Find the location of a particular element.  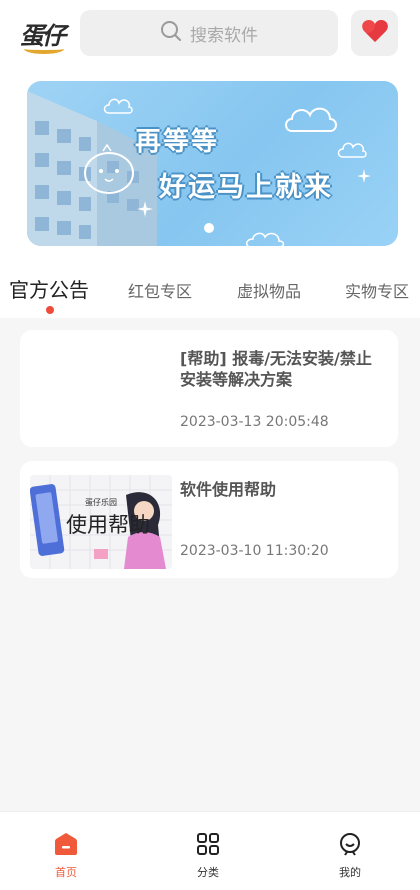

search-icon is located at coordinates (171, 33).